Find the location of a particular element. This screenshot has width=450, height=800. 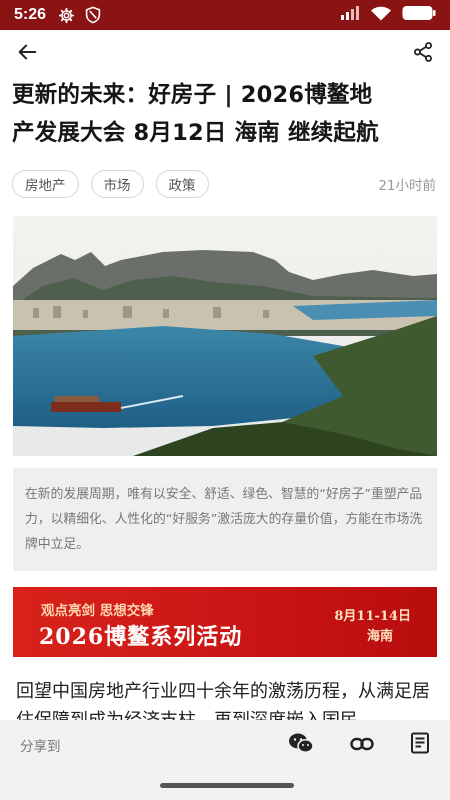

status-time: 5:26 is located at coordinates (30, 14).